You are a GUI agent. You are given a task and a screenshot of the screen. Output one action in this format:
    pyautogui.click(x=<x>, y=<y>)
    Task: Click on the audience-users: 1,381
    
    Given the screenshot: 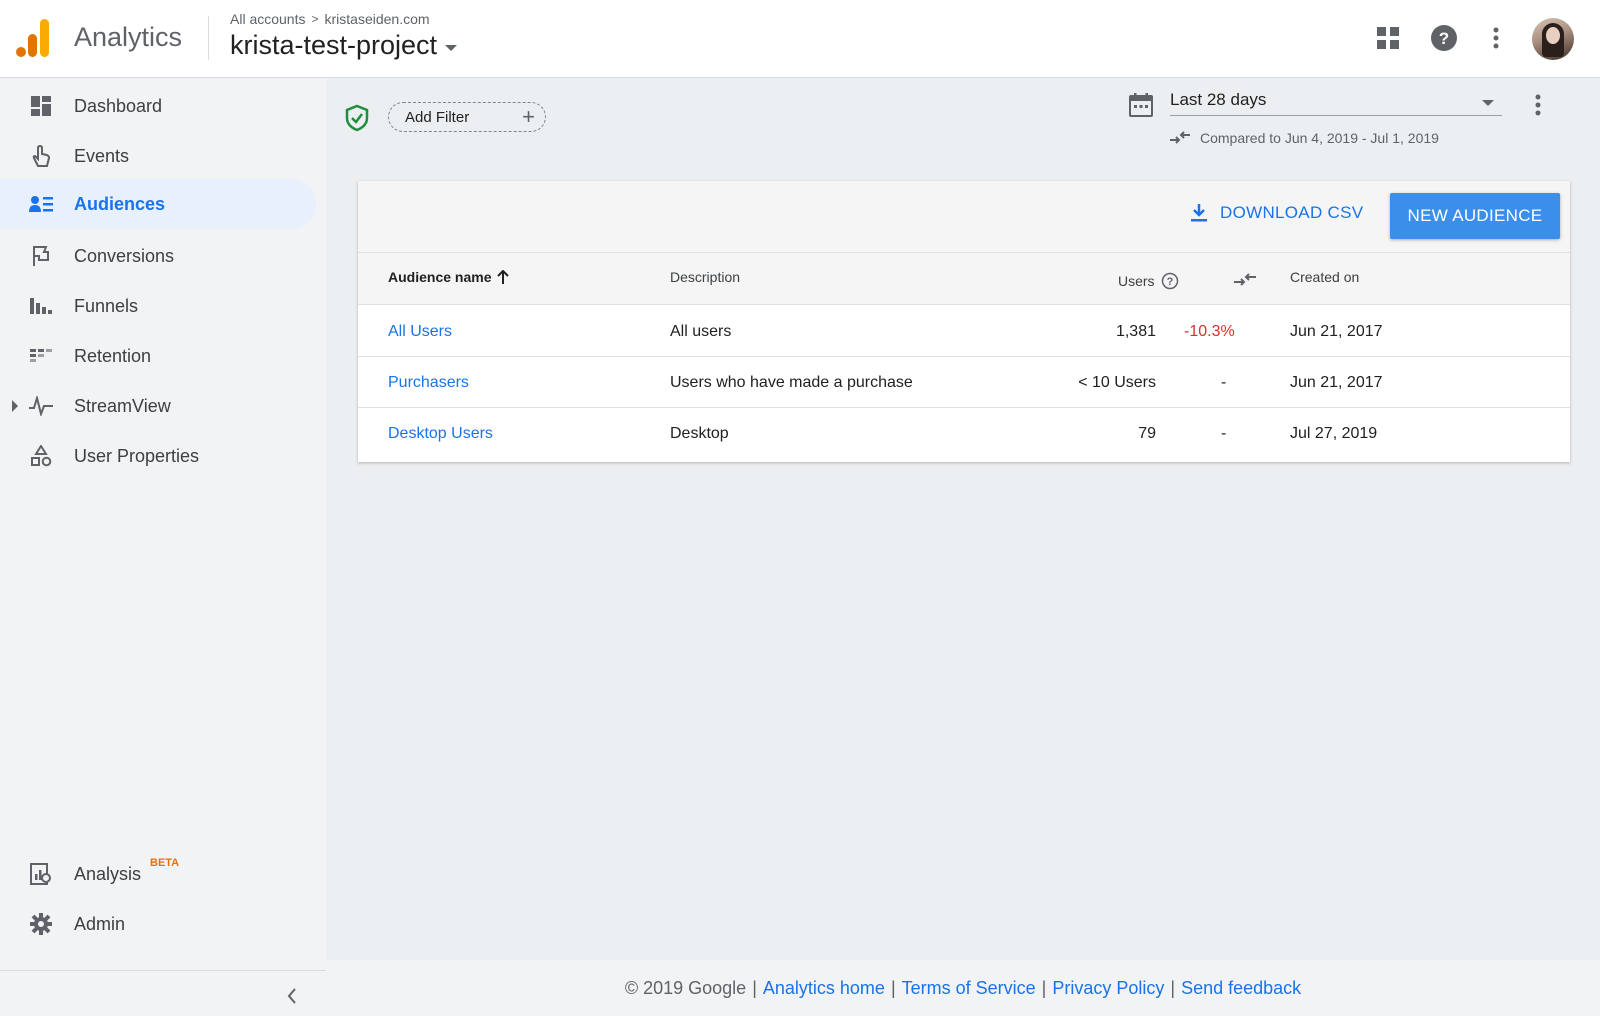 What is the action you would take?
    pyautogui.click(x=1135, y=331)
    